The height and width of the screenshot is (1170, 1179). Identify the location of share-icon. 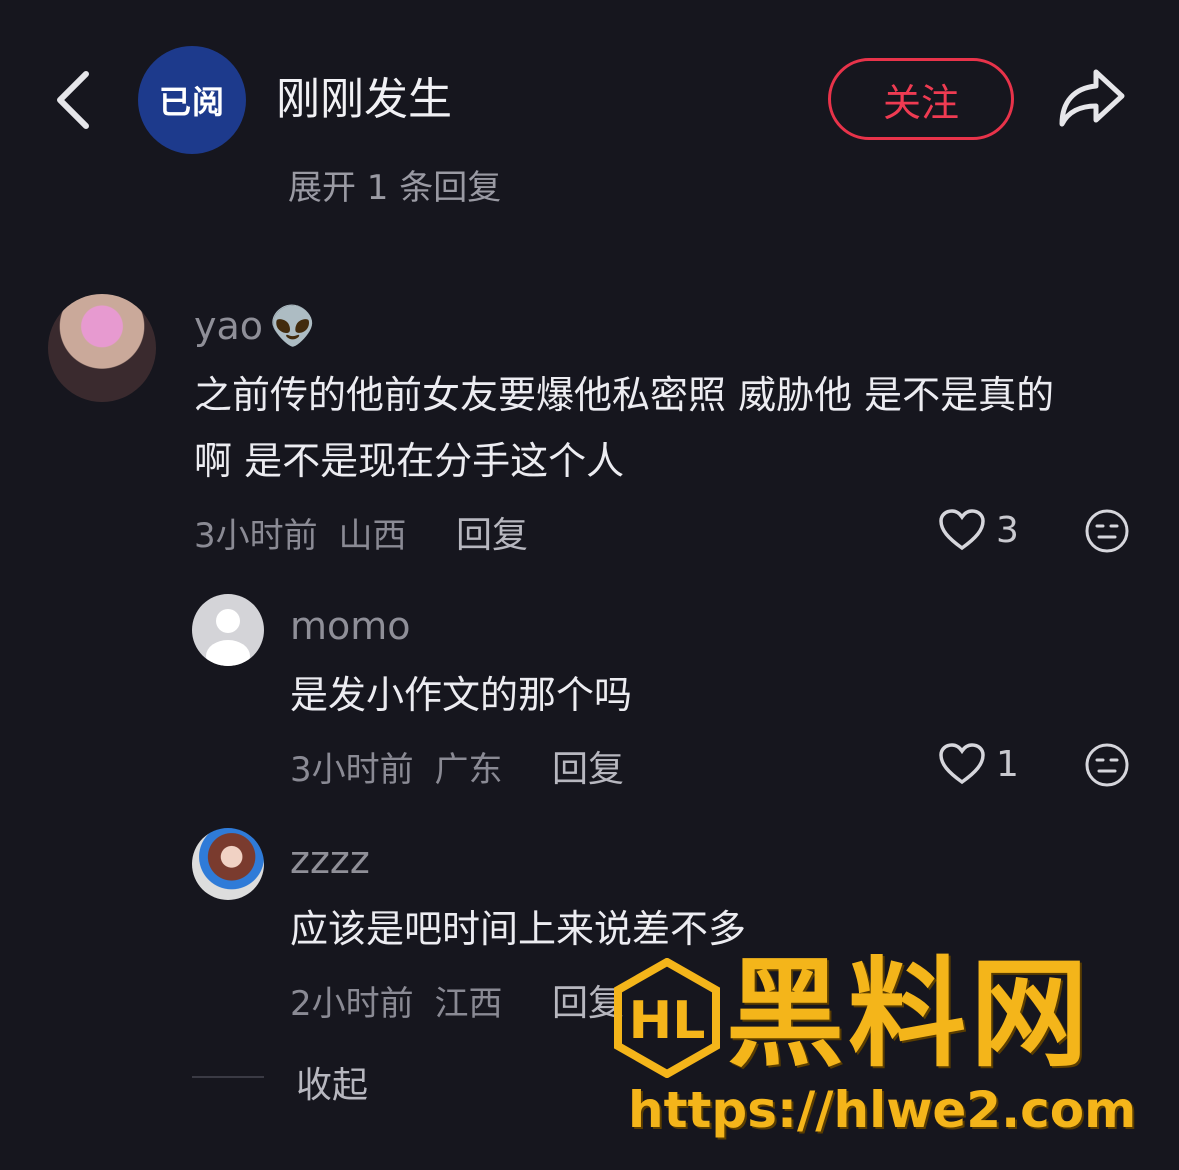
(1092, 98).